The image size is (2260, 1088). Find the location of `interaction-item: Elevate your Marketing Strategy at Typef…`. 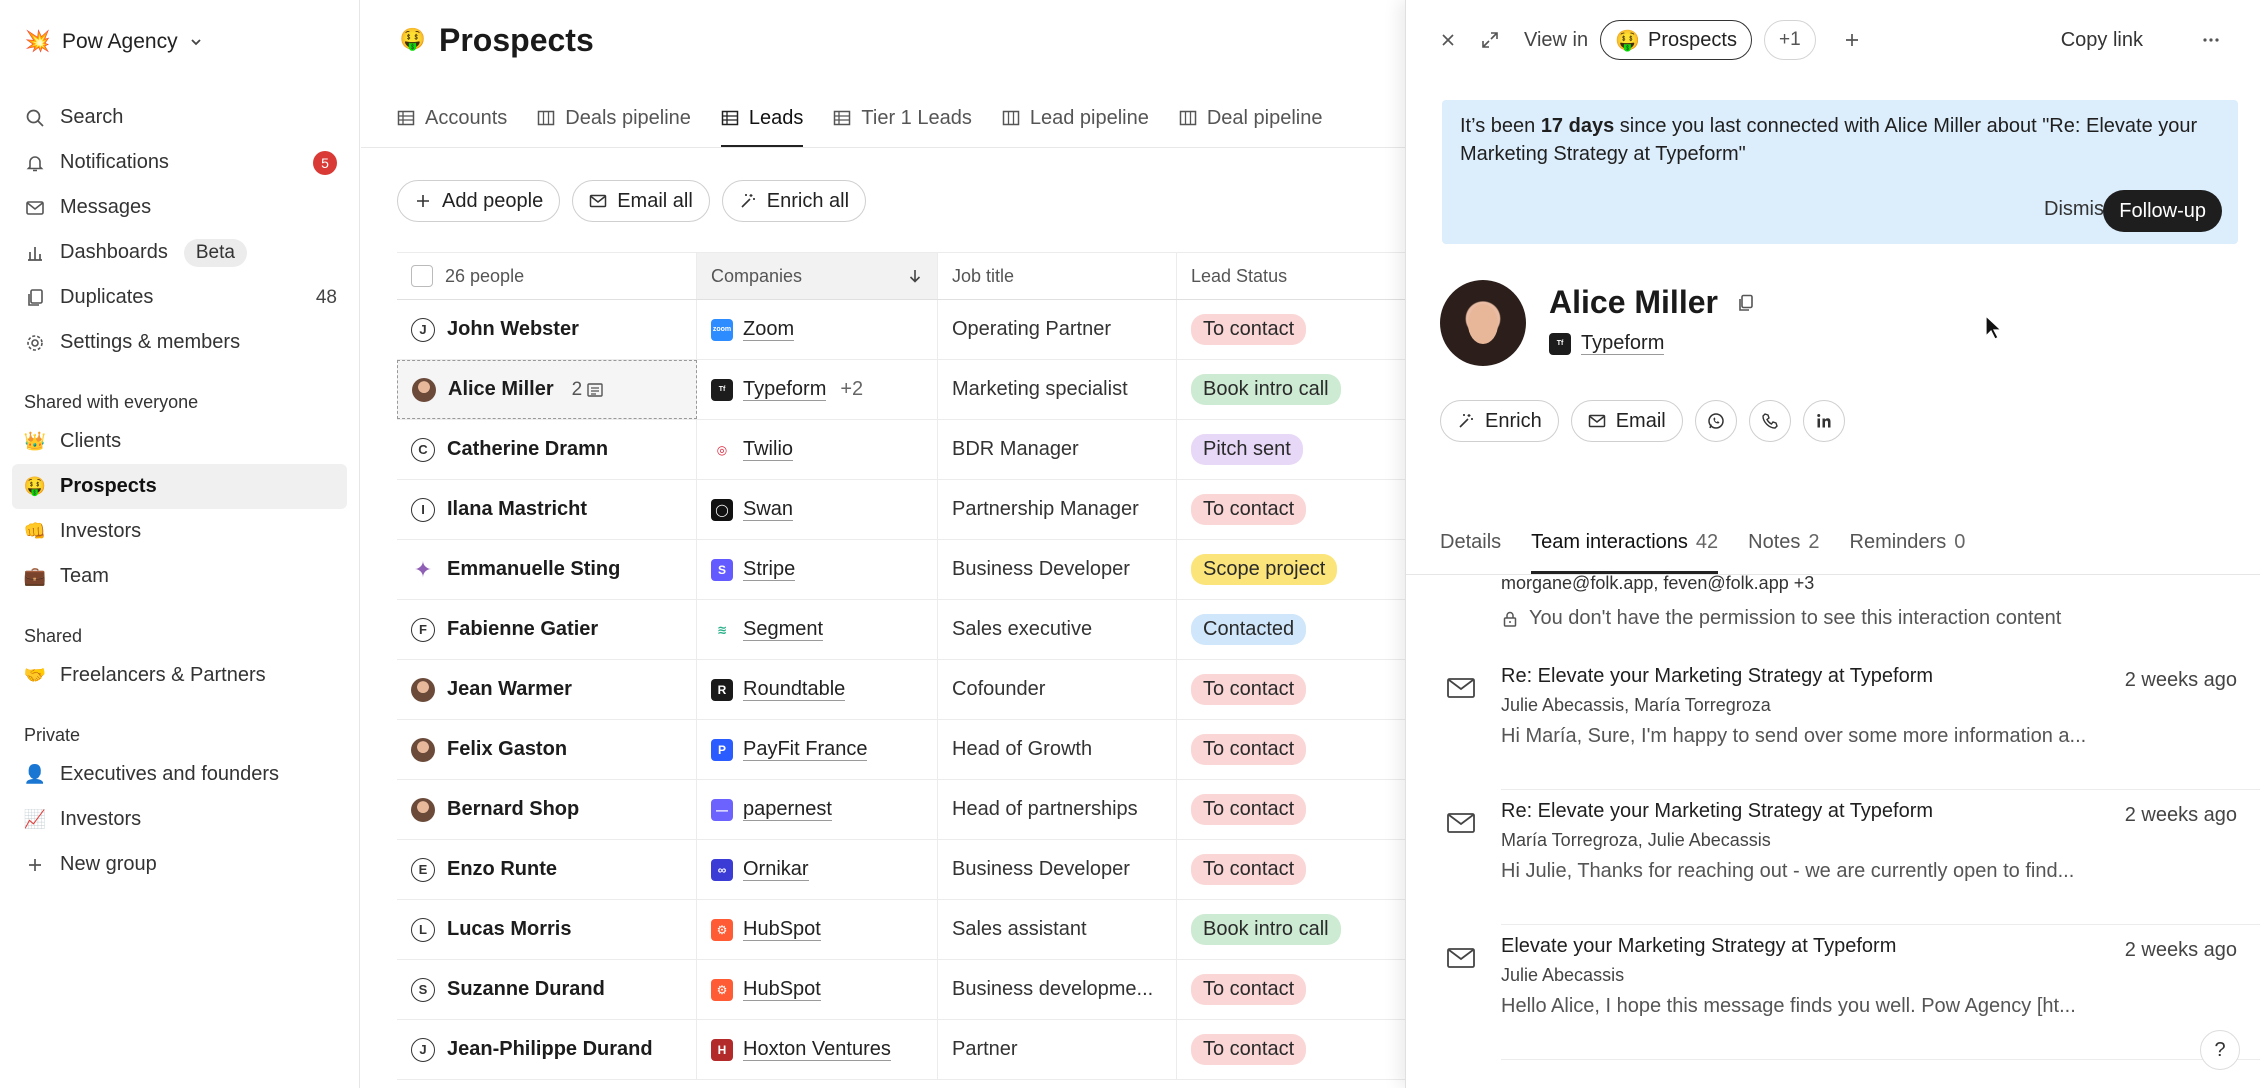

interaction-item: Elevate your Marketing Strategy at Typef… is located at coordinates (1833, 992).